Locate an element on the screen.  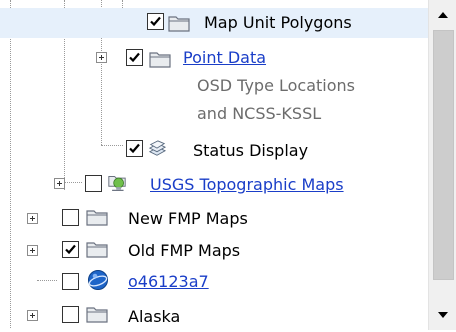
map-unit-polygons-checkbox is located at coordinates (155, 21).